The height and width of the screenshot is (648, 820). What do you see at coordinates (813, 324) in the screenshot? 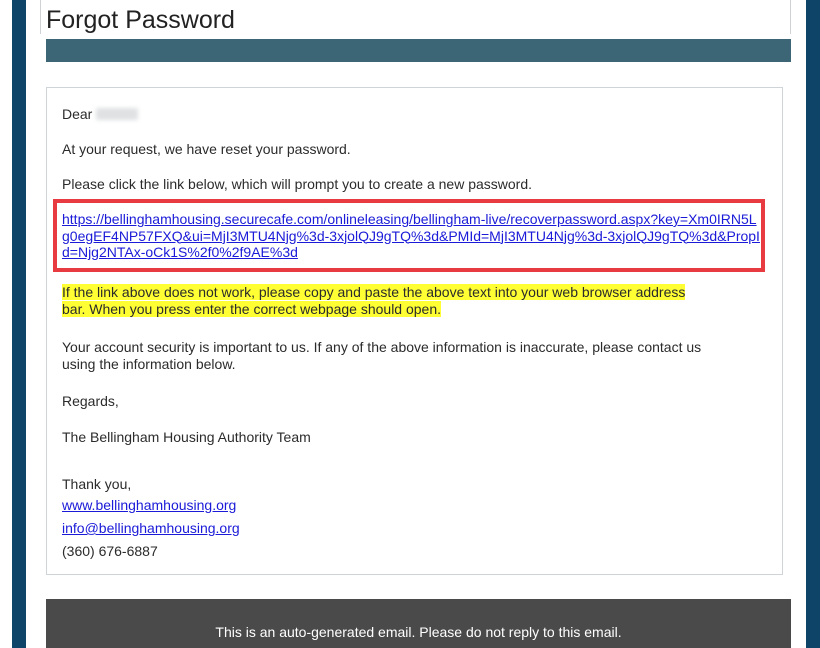
I see `right-side-bar` at bounding box center [813, 324].